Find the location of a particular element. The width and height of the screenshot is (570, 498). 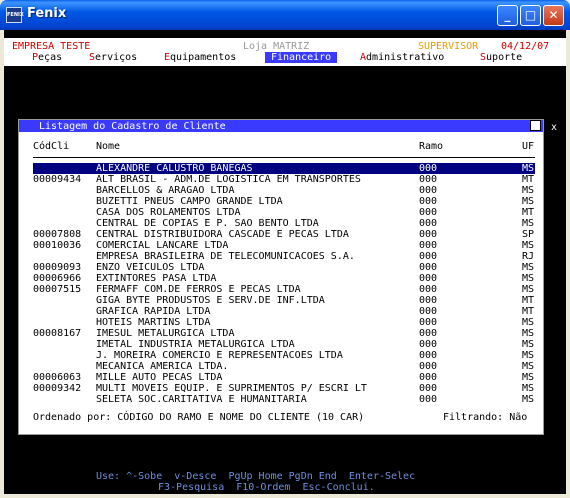

client-name: CENTRAL DE COPIAS E P. SAO BENTO LTDA is located at coordinates (207, 223).